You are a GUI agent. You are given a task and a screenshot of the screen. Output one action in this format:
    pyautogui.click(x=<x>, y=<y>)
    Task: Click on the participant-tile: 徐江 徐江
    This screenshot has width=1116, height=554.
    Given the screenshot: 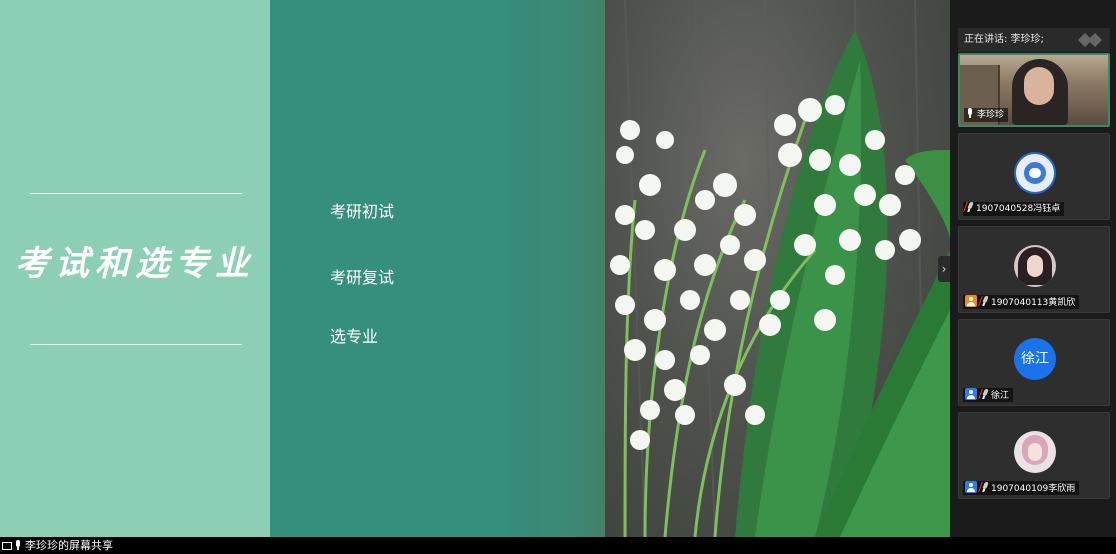 What is the action you would take?
    pyautogui.click(x=1034, y=362)
    